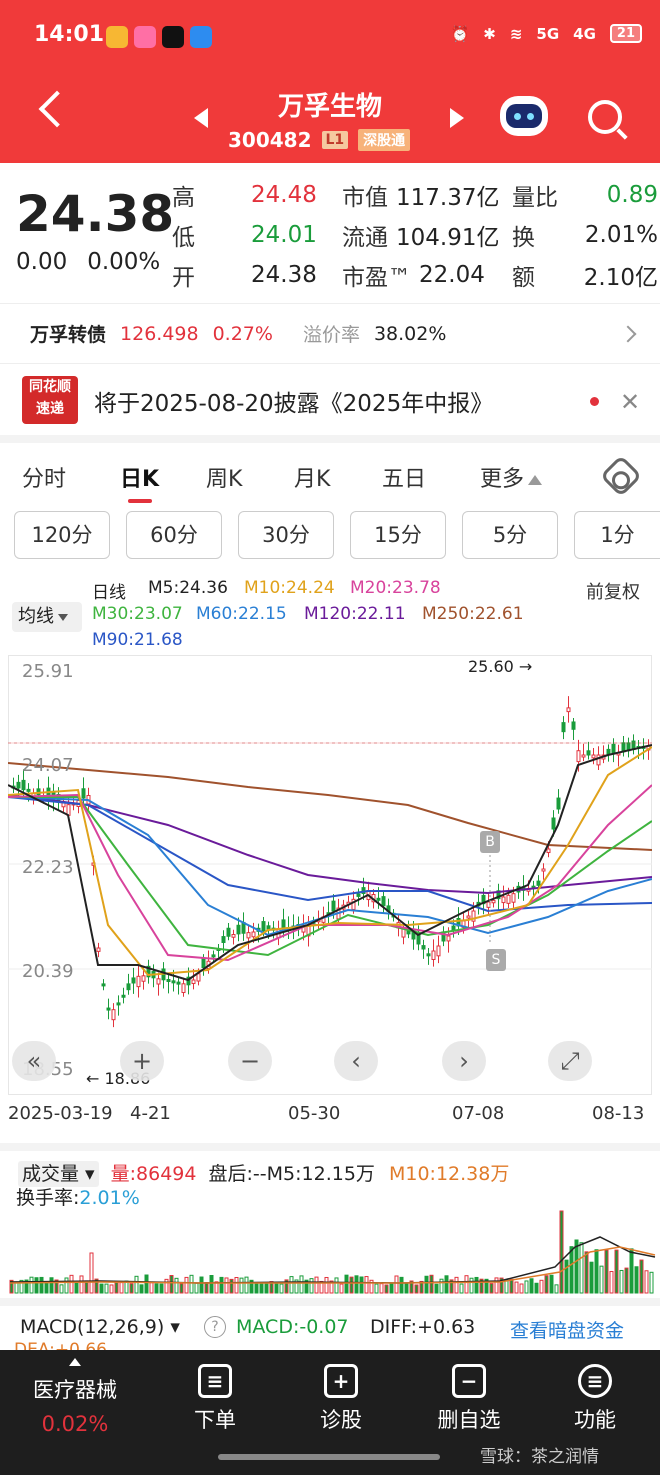 This screenshot has width=660, height=1475. I want to click on tab-weekly-k: 周K, so click(224, 477).